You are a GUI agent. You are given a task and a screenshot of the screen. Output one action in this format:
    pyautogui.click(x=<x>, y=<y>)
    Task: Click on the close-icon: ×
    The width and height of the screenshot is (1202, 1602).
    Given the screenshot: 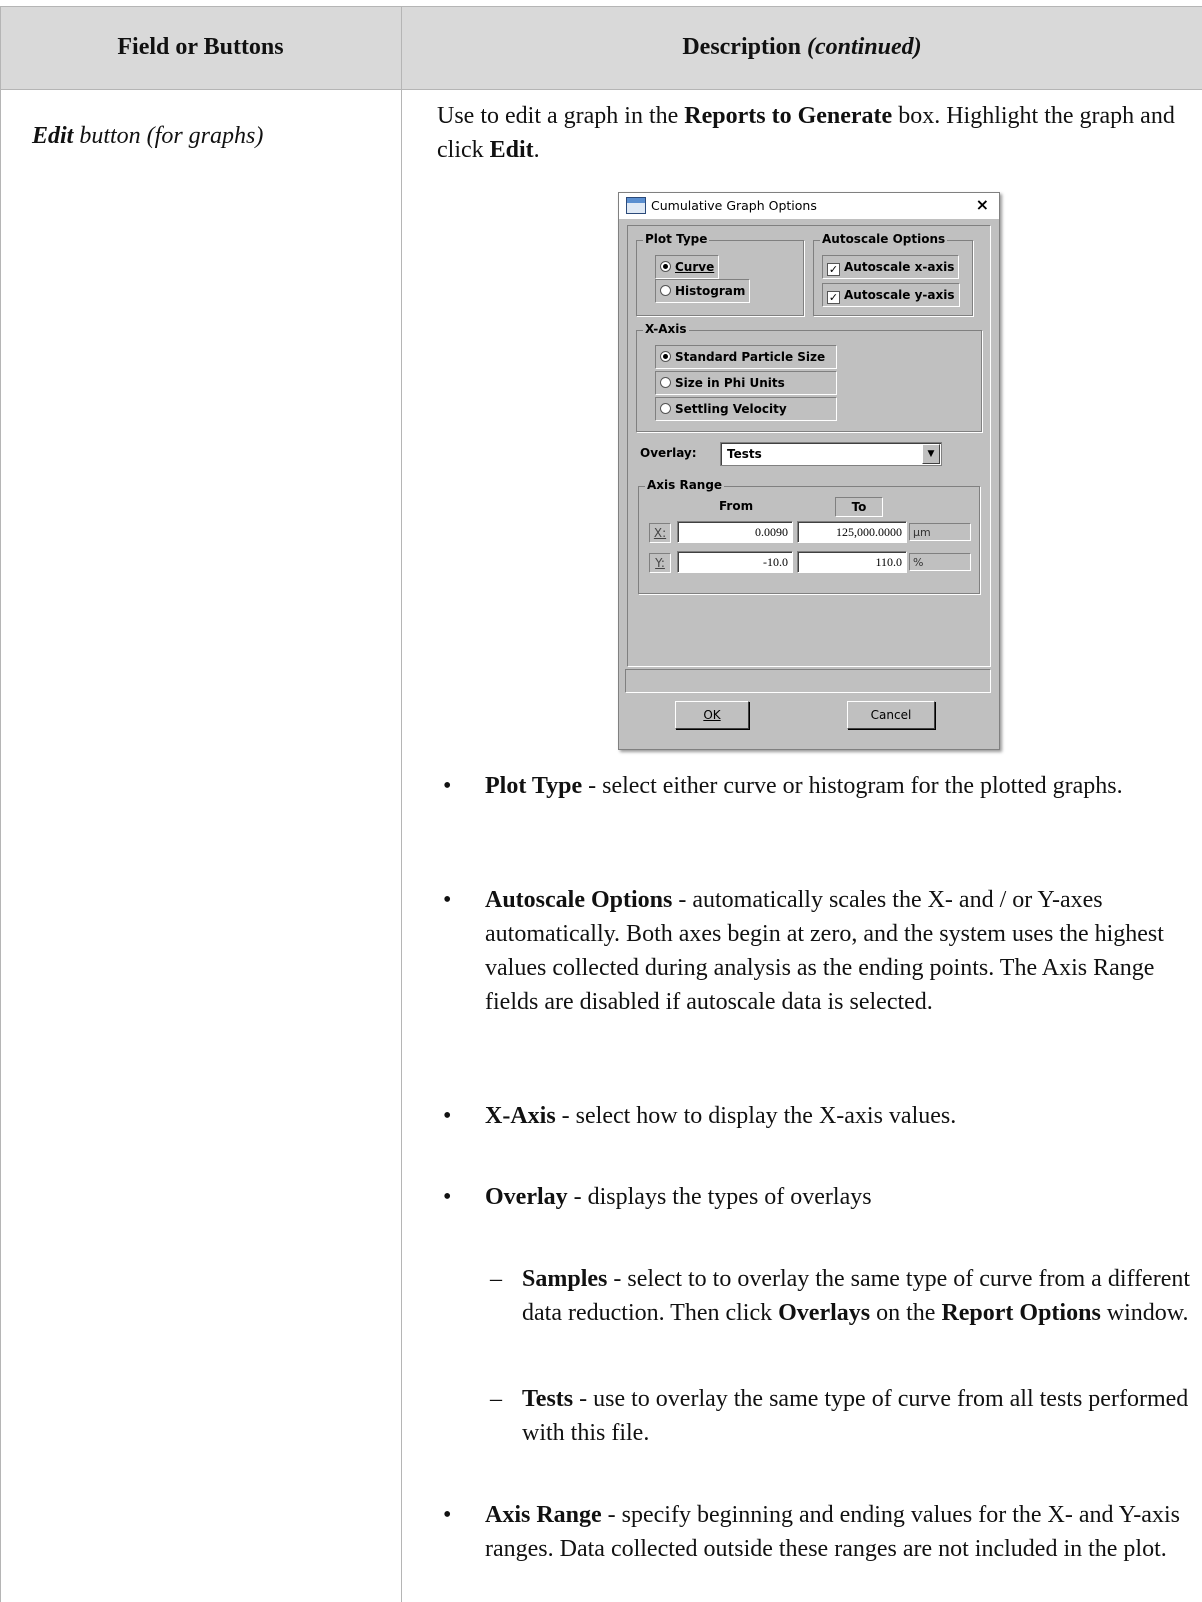 What is the action you would take?
    pyautogui.click(x=982, y=204)
    